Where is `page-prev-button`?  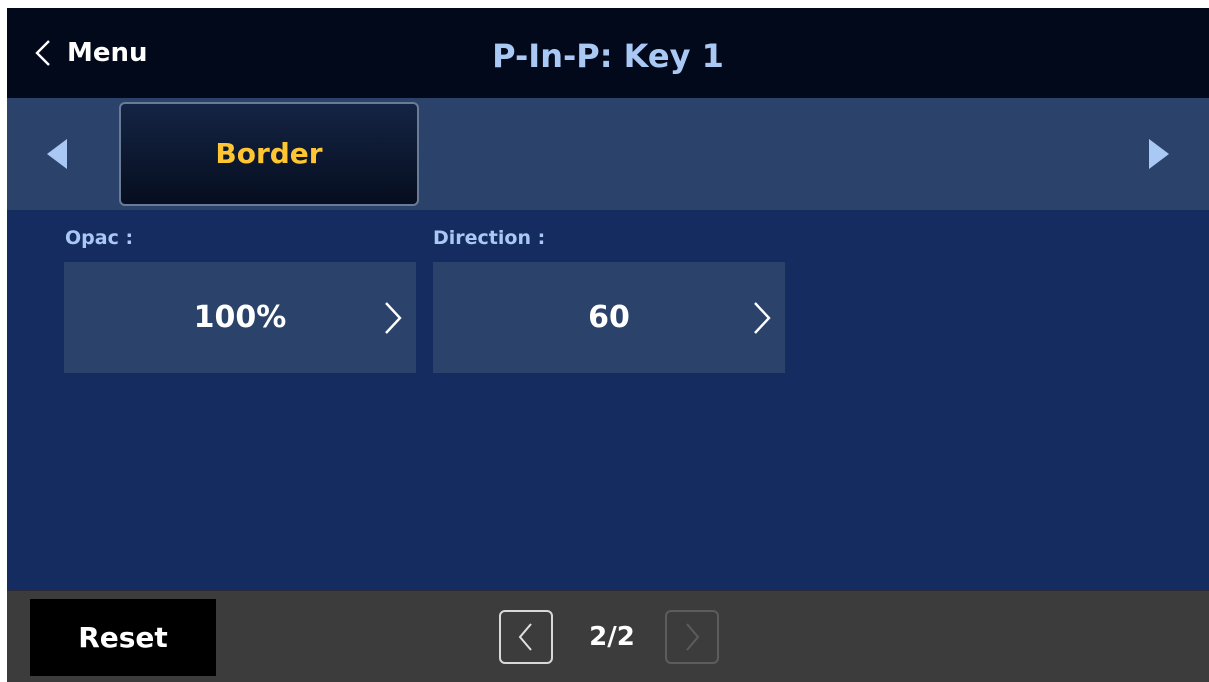
page-prev-button is located at coordinates (526, 637).